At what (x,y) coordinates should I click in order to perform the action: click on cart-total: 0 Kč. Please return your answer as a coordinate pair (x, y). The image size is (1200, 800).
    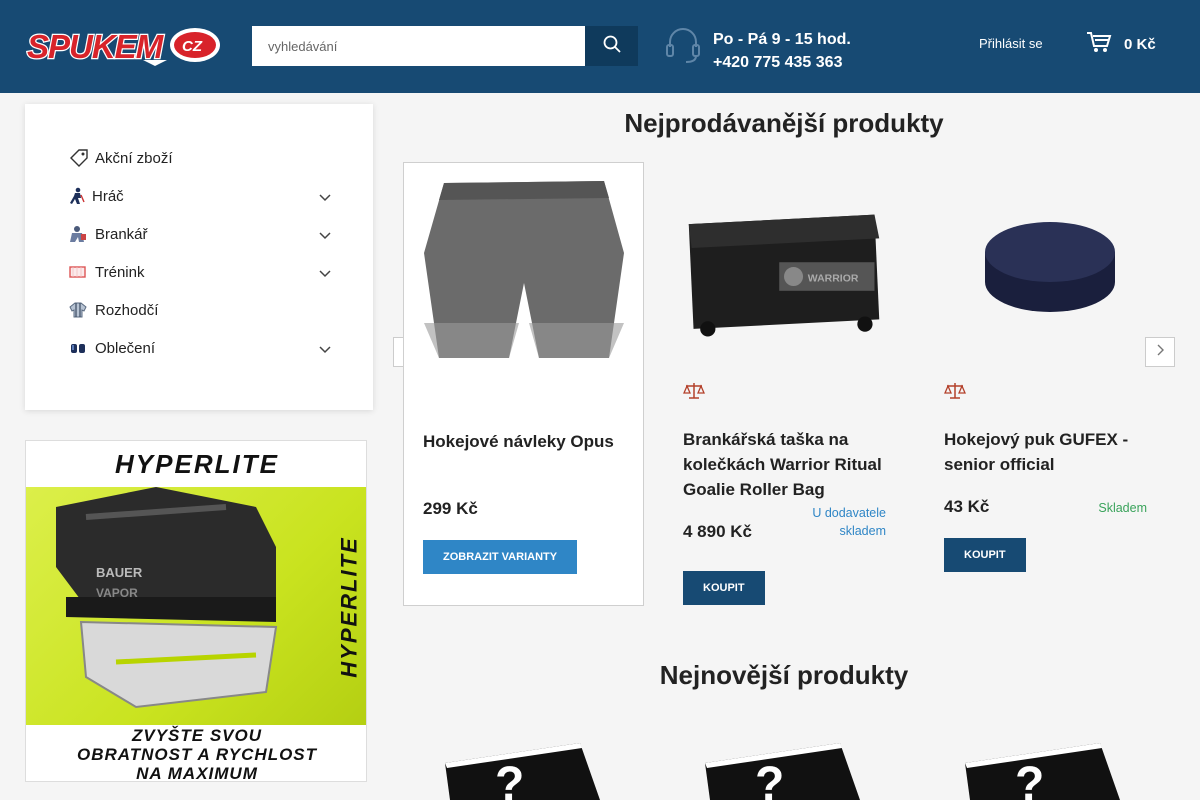
    Looking at the image, I should click on (1140, 44).